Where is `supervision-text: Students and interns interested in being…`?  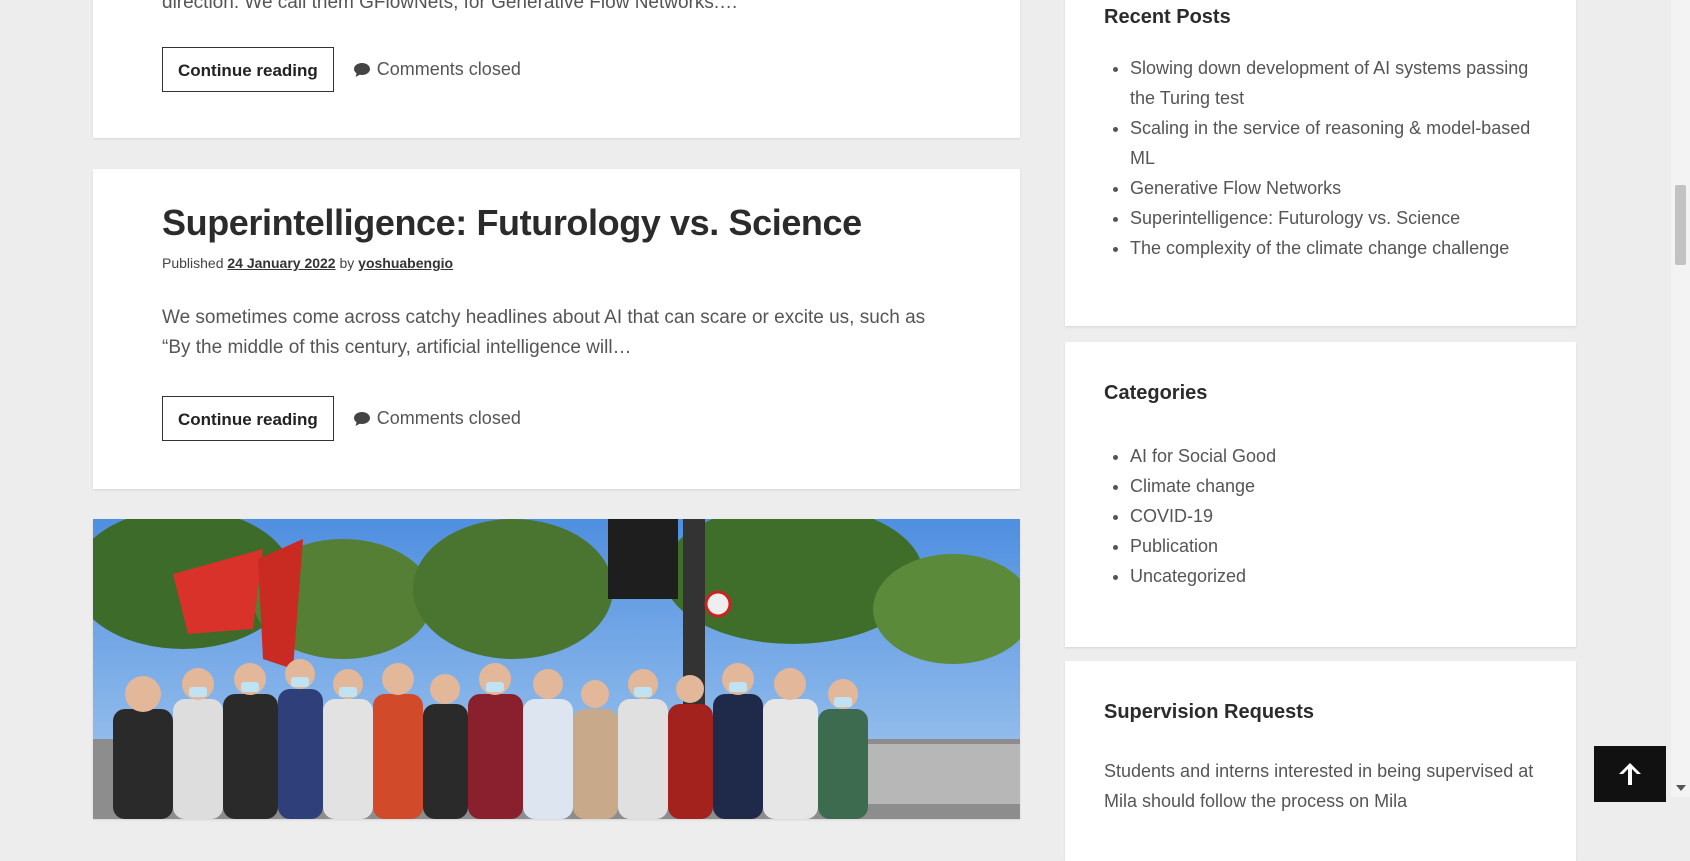 supervision-text: Students and interns interested in being… is located at coordinates (1319, 786).